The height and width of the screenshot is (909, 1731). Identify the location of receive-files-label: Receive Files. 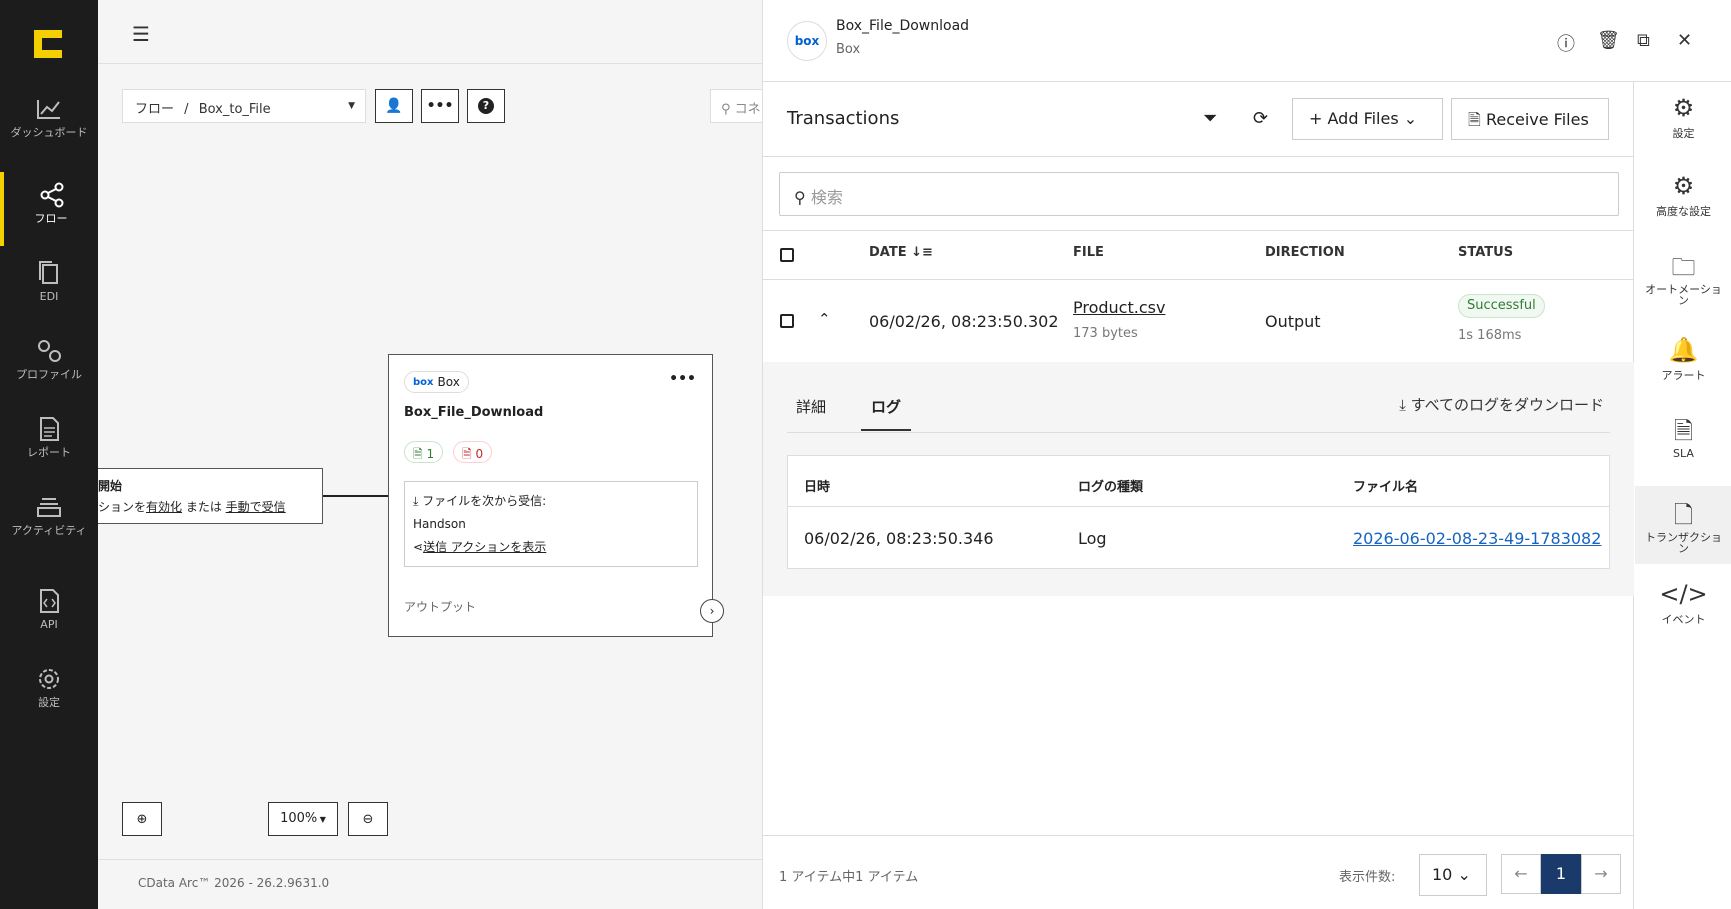
(1537, 119).